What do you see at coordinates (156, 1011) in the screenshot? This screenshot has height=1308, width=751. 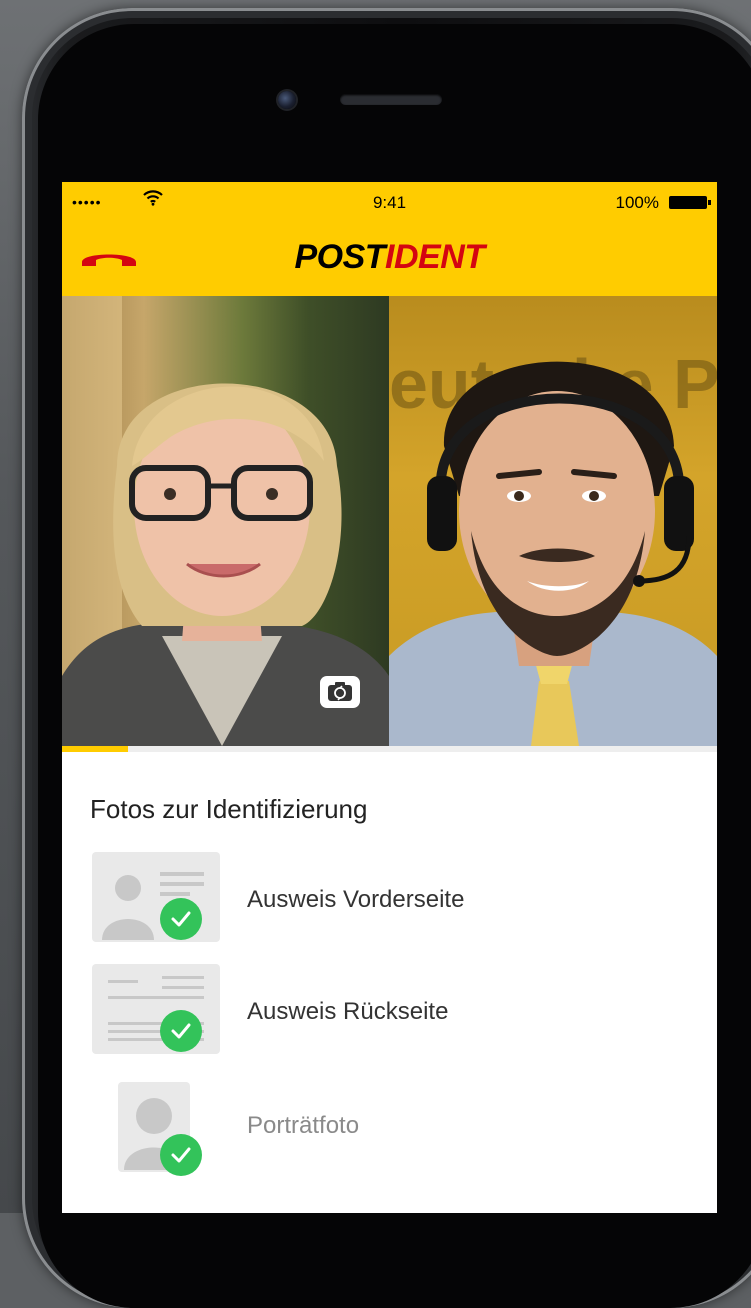 I see `id-card-back-icon` at bounding box center [156, 1011].